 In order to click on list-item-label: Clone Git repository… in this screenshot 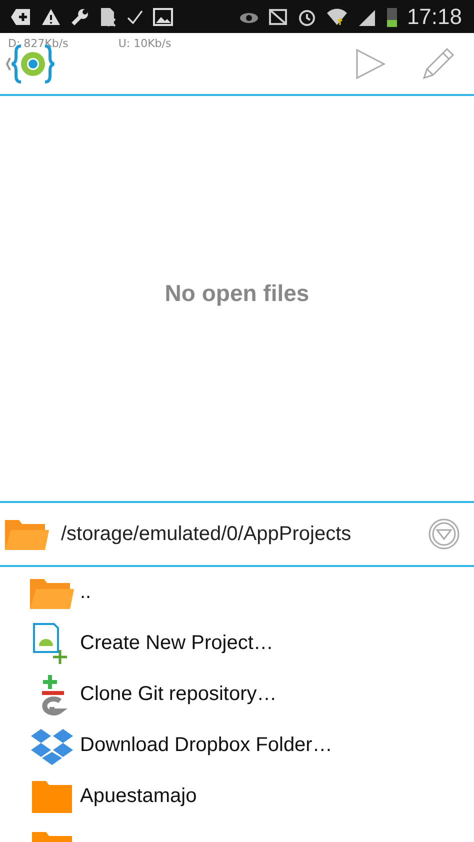, I will do `click(178, 694)`.